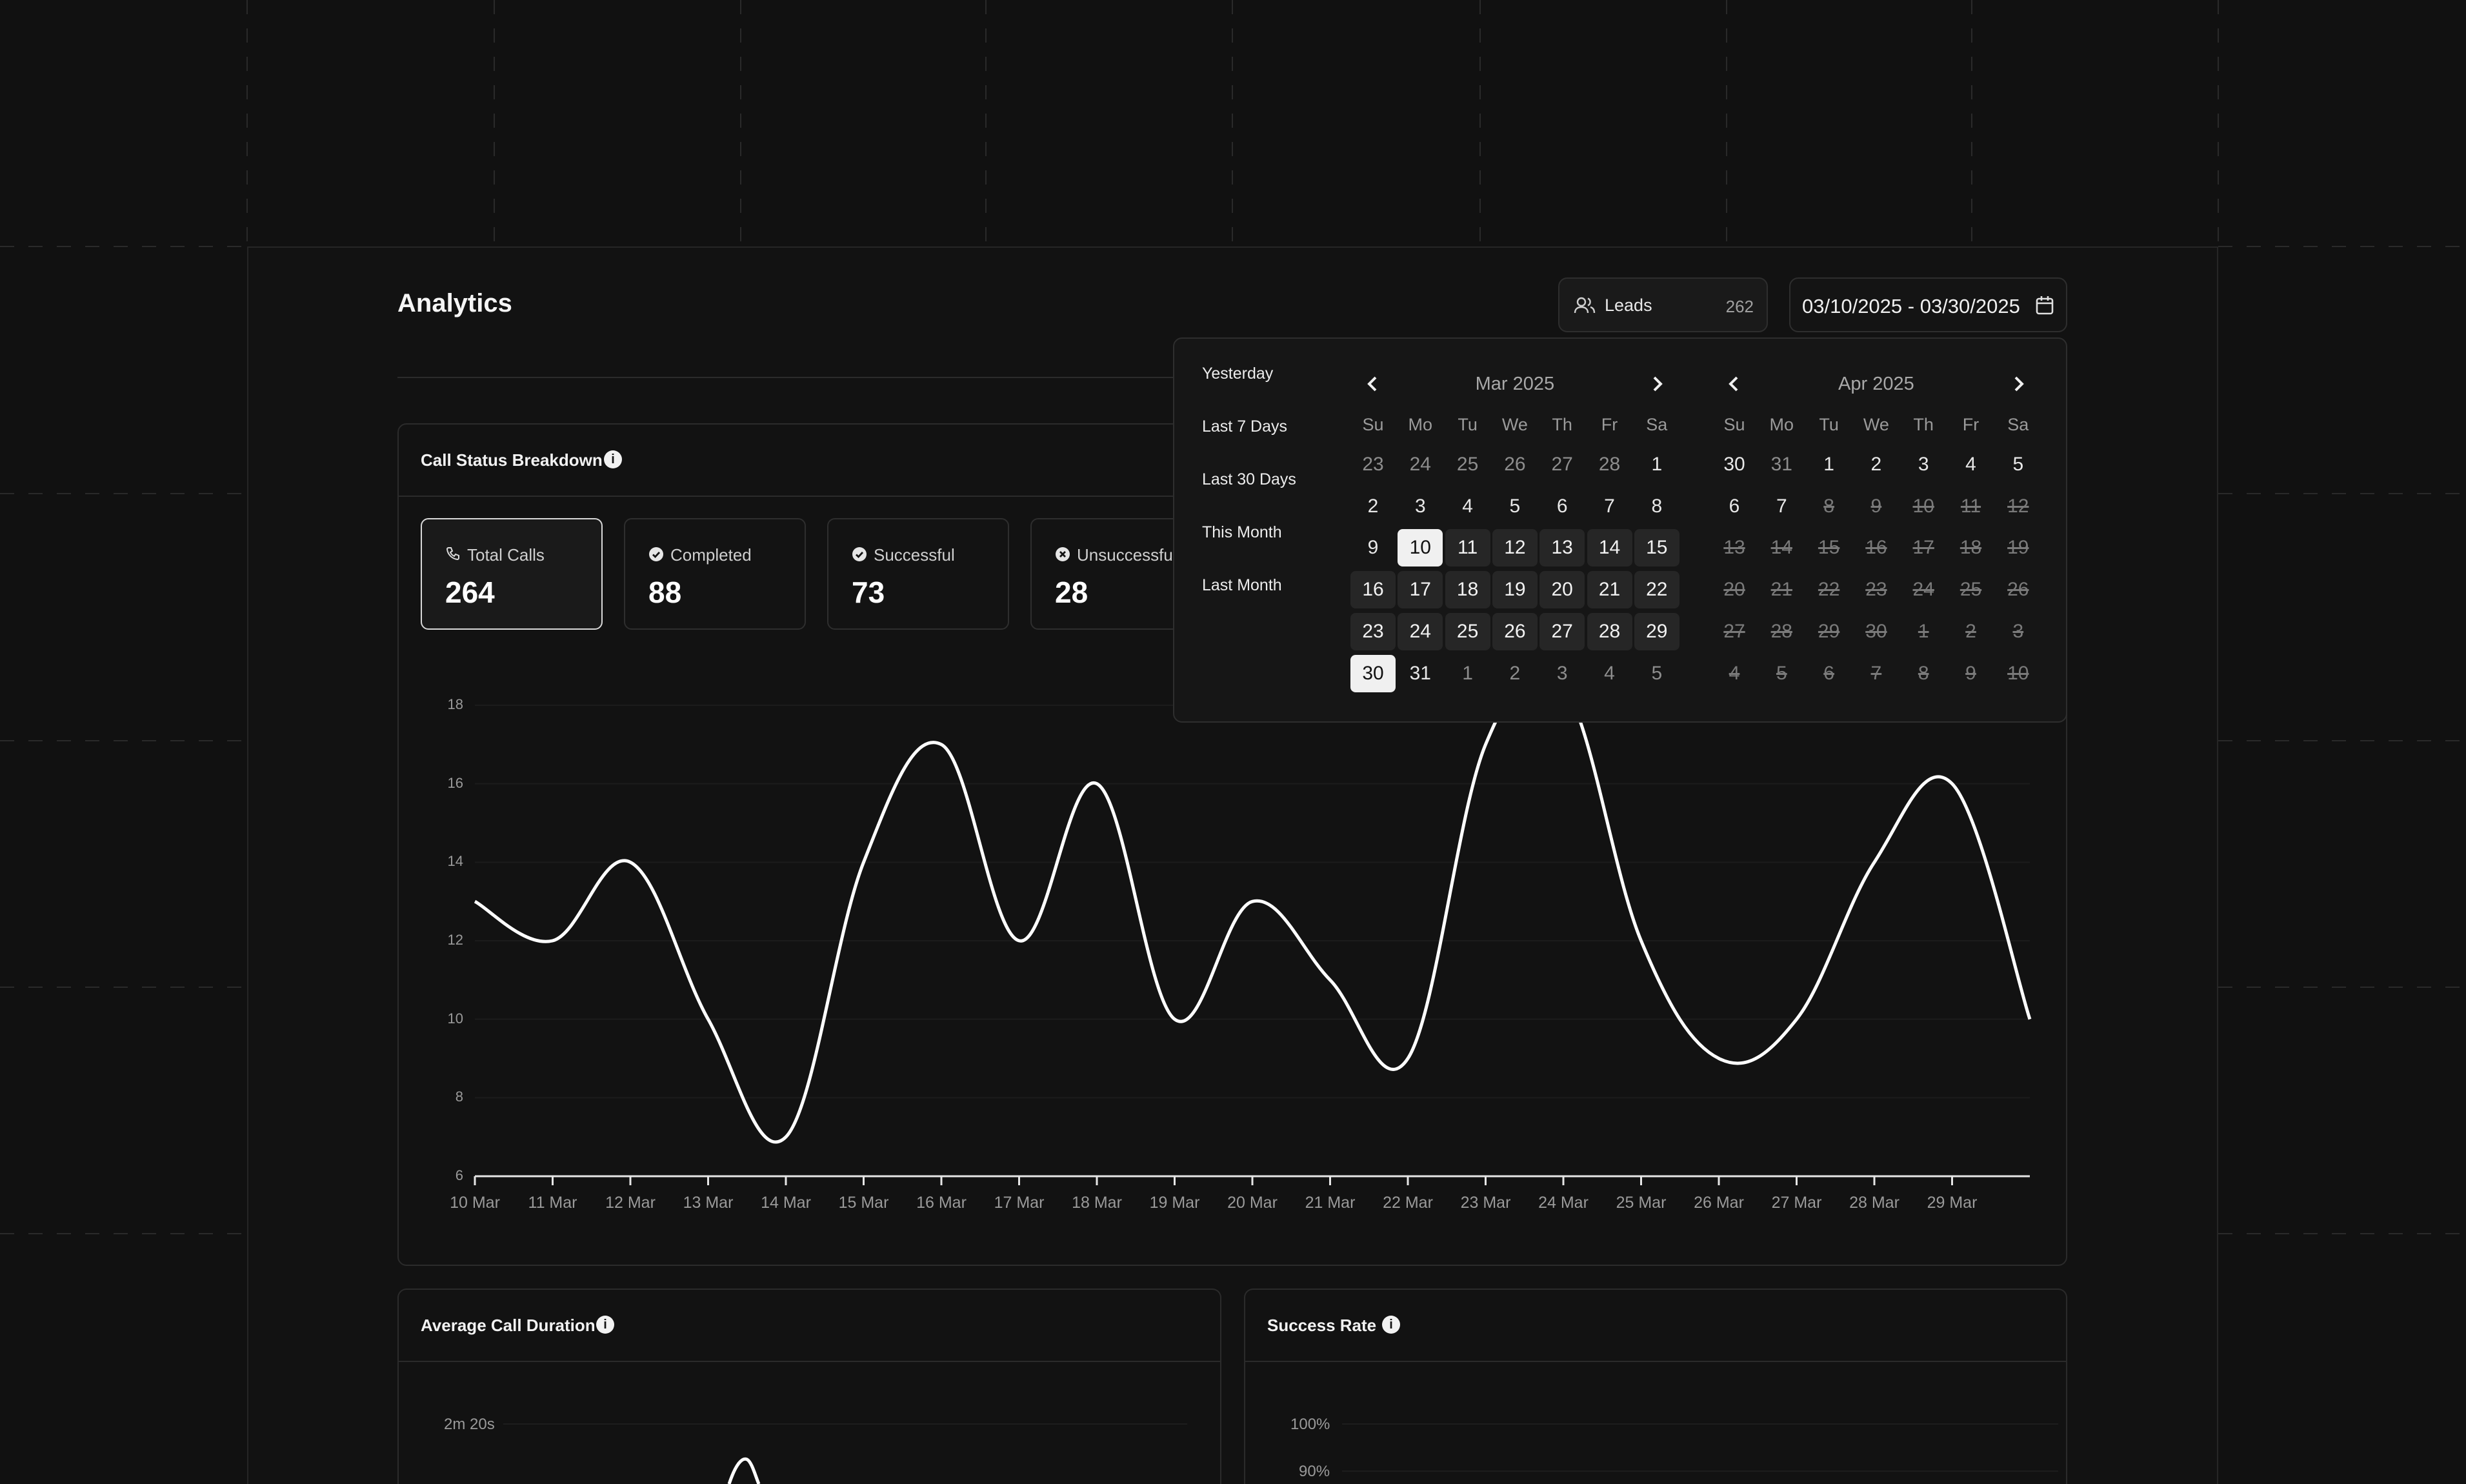  What do you see at coordinates (715, 574) in the screenshot?
I see `stat-completed: Completed 88` at bounding box center [715, 574].